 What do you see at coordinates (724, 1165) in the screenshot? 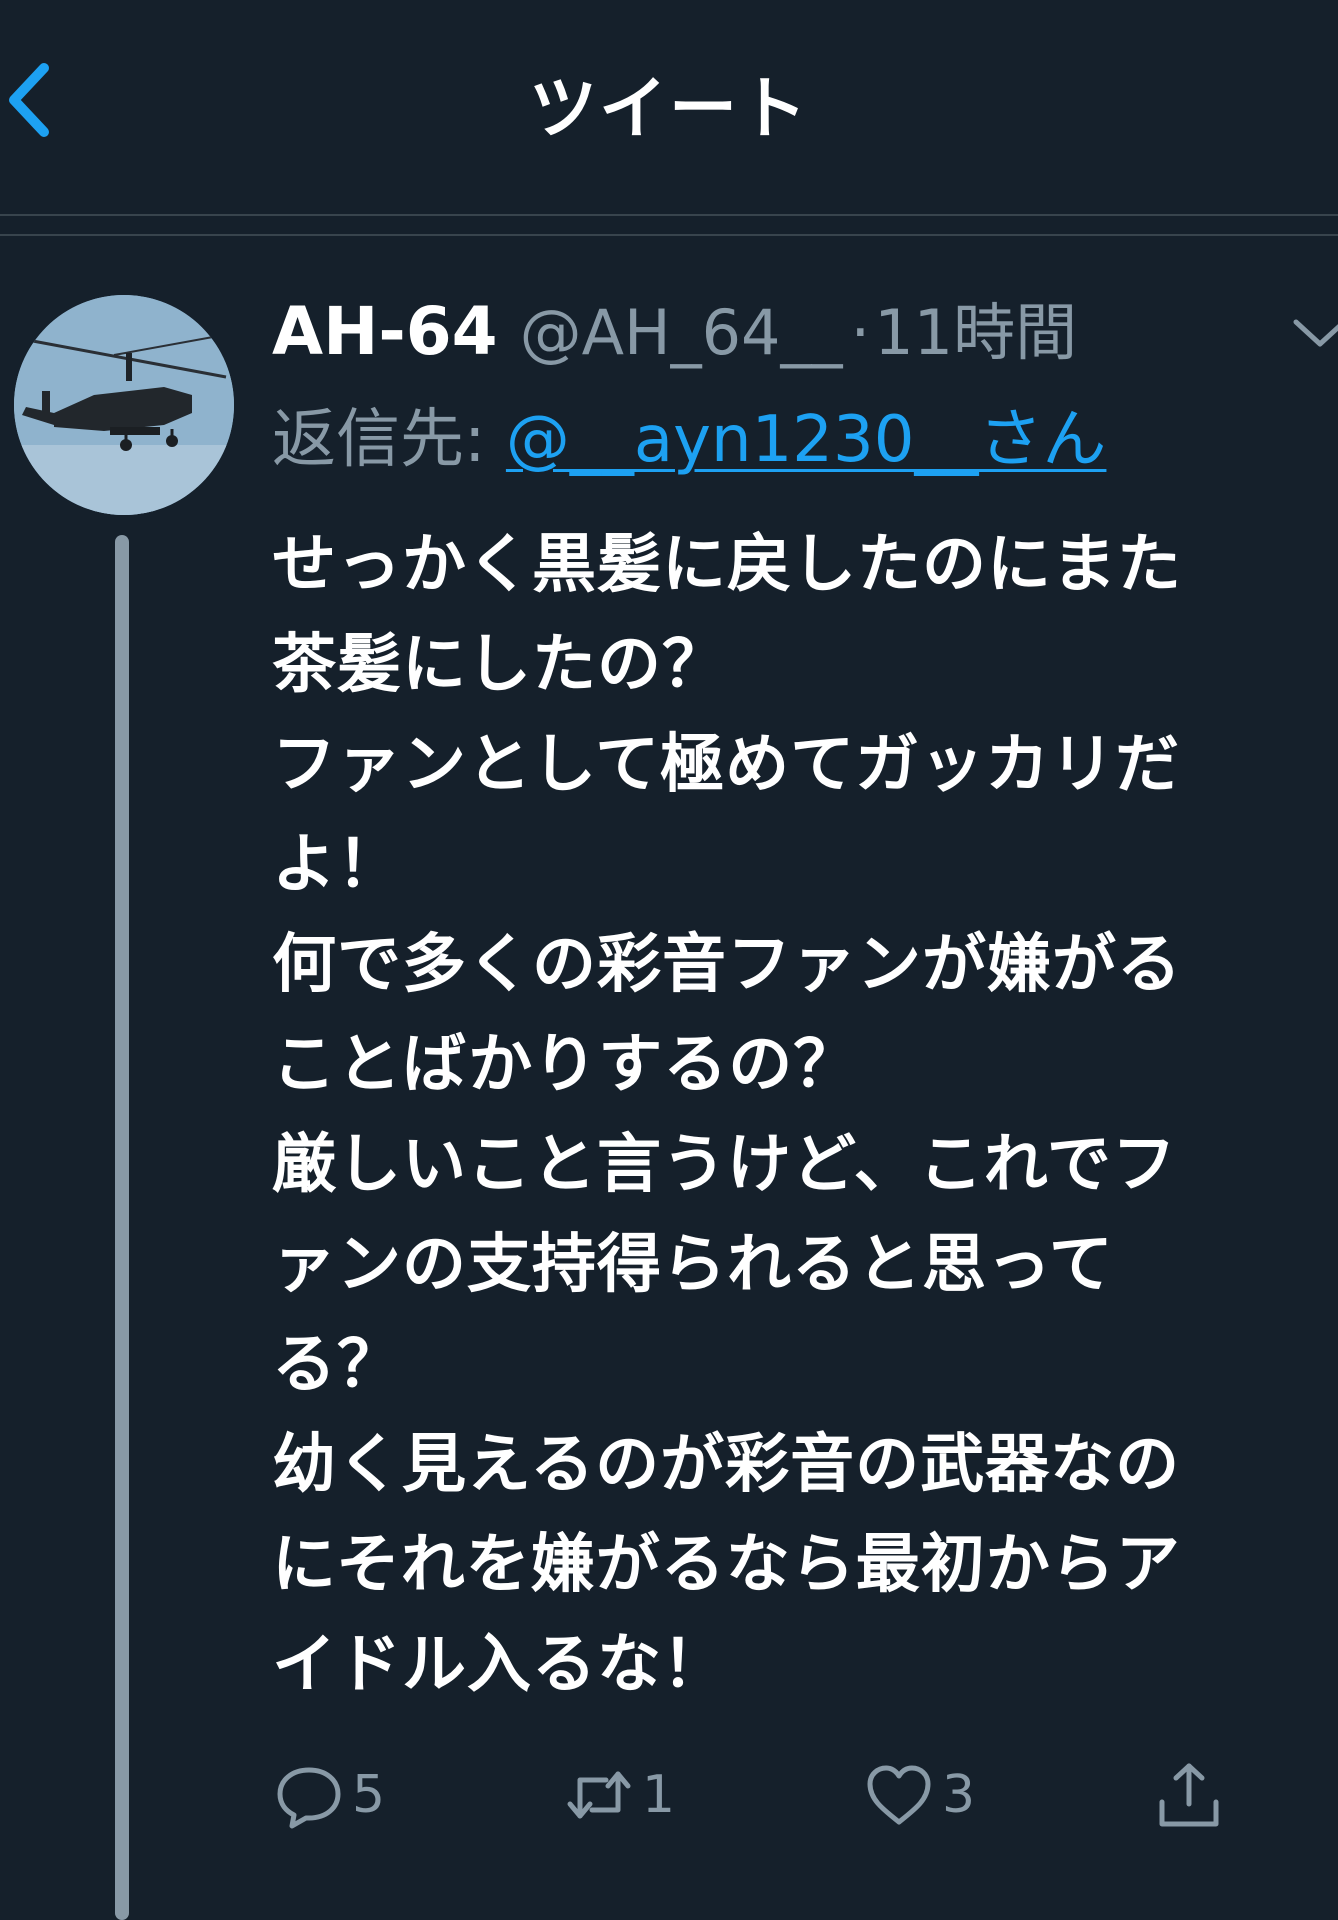
I see `tweet-text-line: 厳しいこと言うけど、これでフ` at bounding box center [724, 1165].